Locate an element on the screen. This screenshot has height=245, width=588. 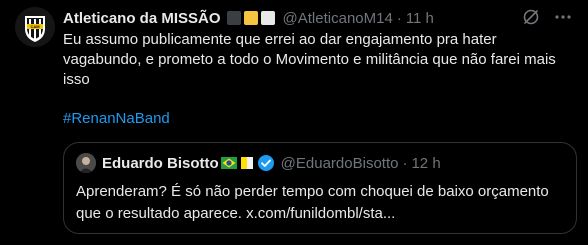
verified-badge-icon is located at coordinates (266, 163).